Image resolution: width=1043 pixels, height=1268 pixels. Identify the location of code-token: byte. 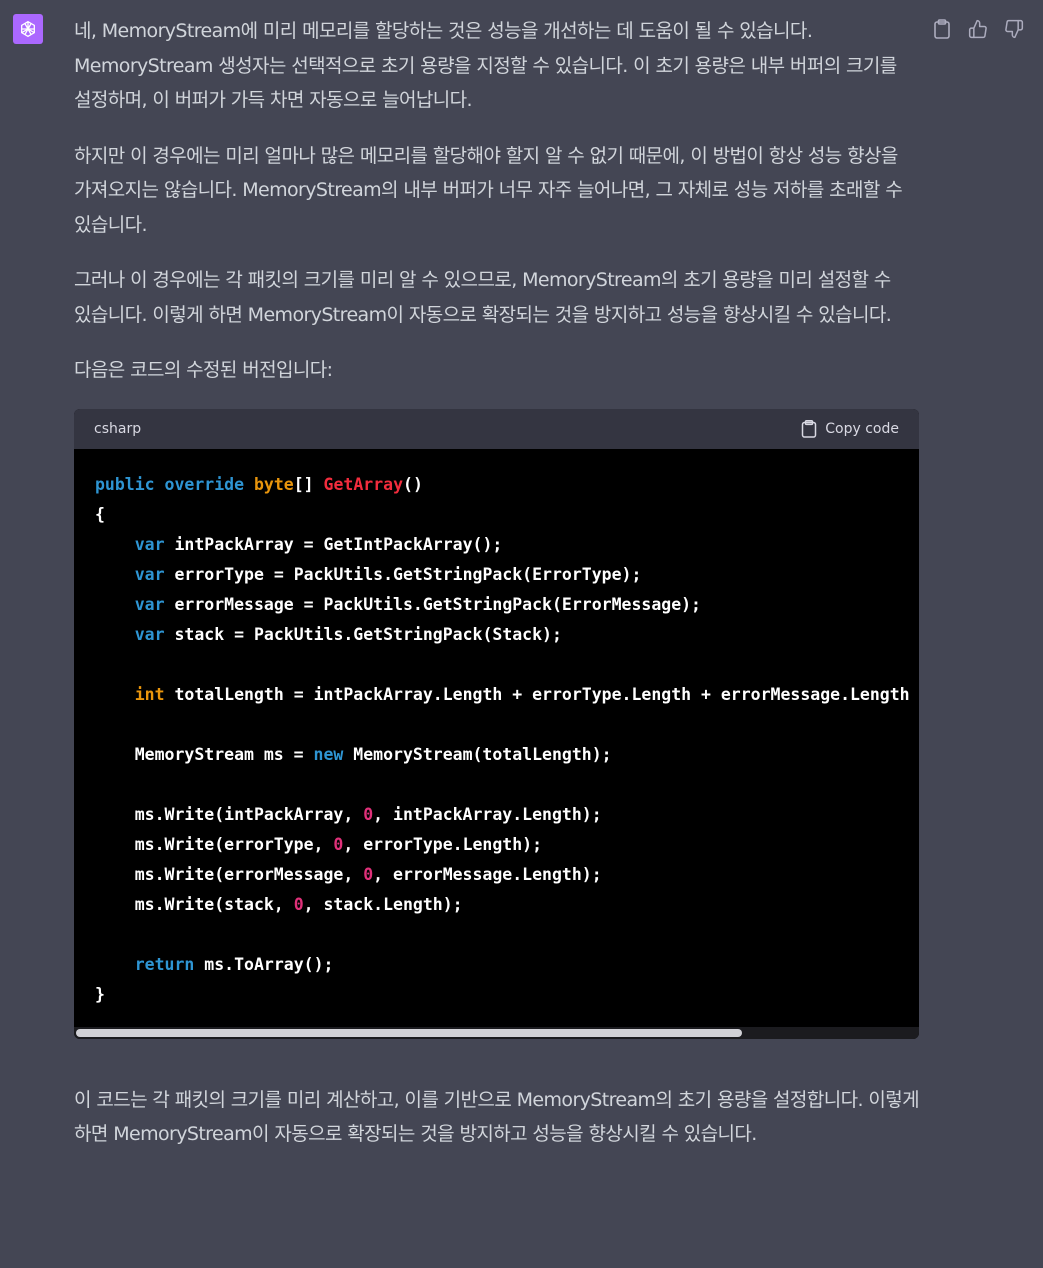
(273, 484).